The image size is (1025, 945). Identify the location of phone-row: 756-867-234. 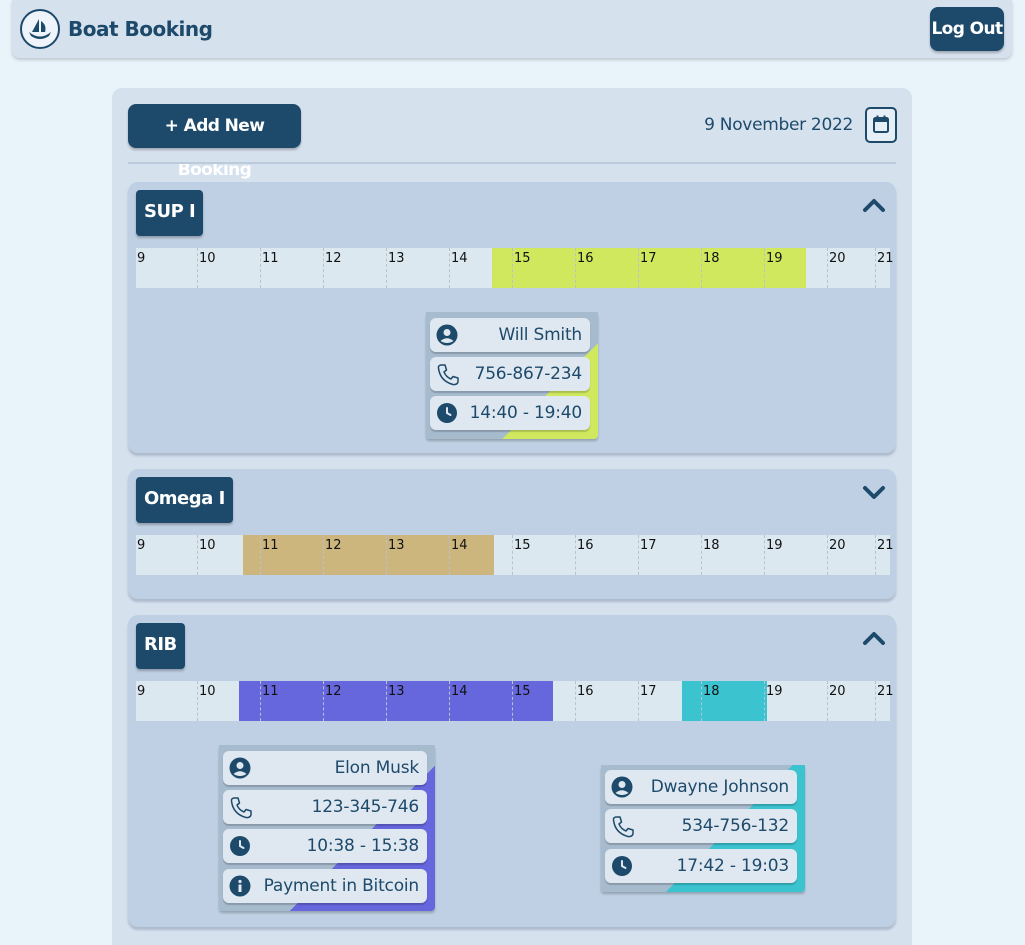
(510, 374).